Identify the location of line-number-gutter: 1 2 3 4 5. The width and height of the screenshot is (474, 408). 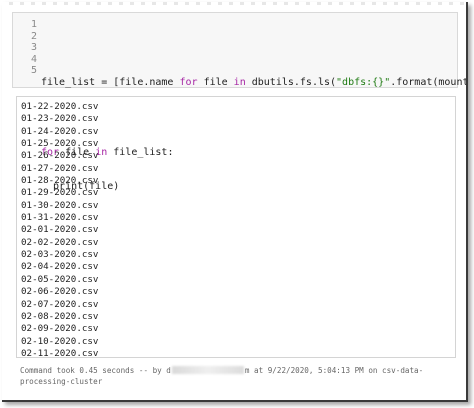
(25, 48).